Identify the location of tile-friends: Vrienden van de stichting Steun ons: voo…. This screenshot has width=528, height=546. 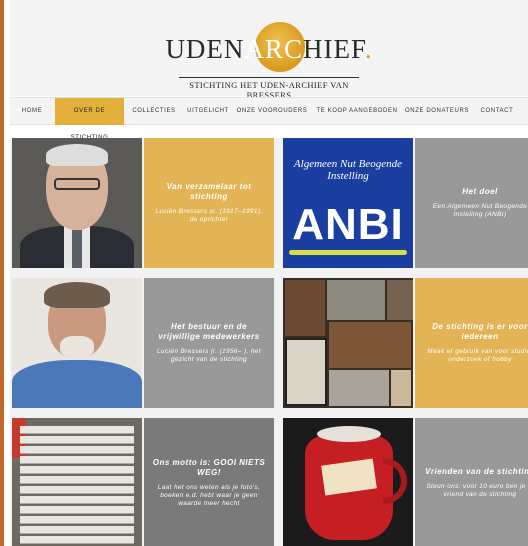
(471, 482).